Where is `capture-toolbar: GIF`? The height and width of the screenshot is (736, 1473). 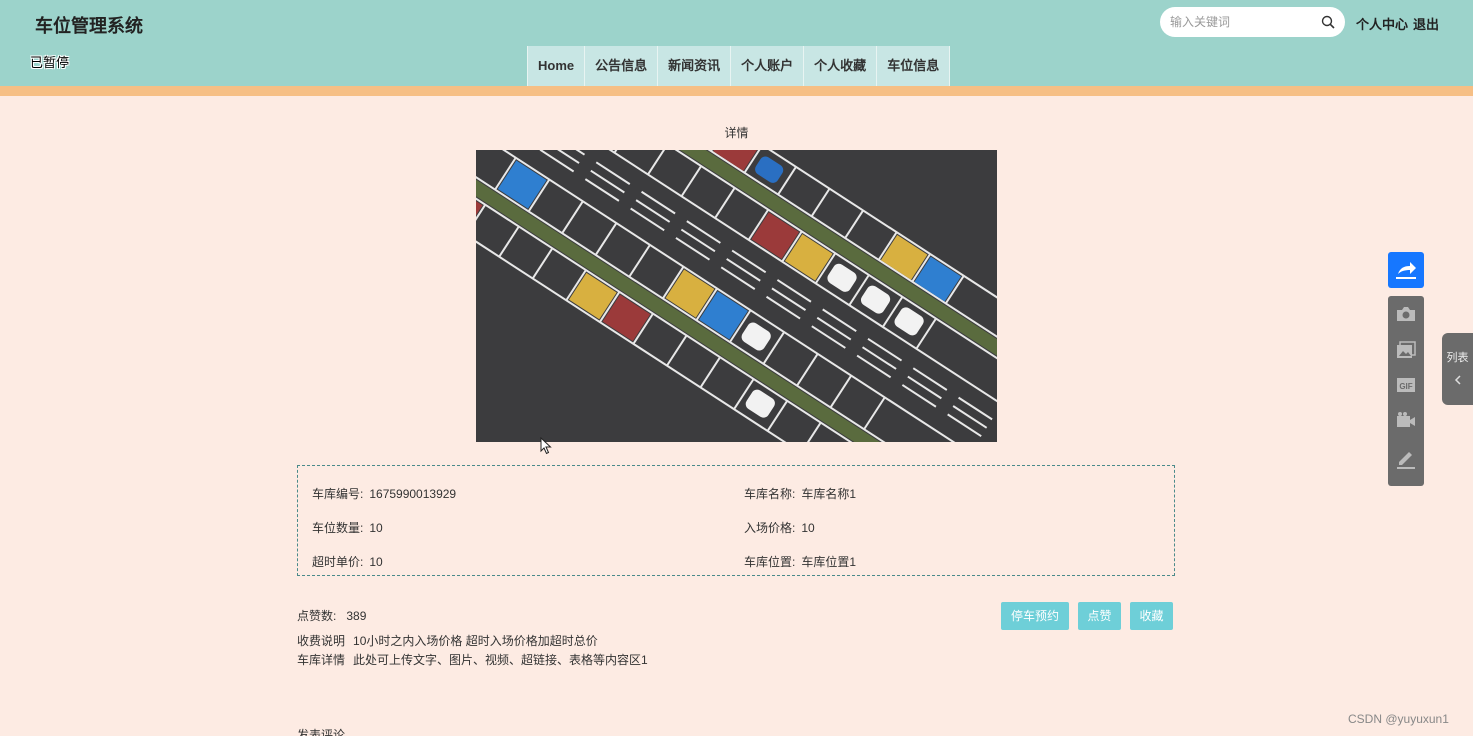
capture-toolbar: GIF is located at coordinates (1406, 391).